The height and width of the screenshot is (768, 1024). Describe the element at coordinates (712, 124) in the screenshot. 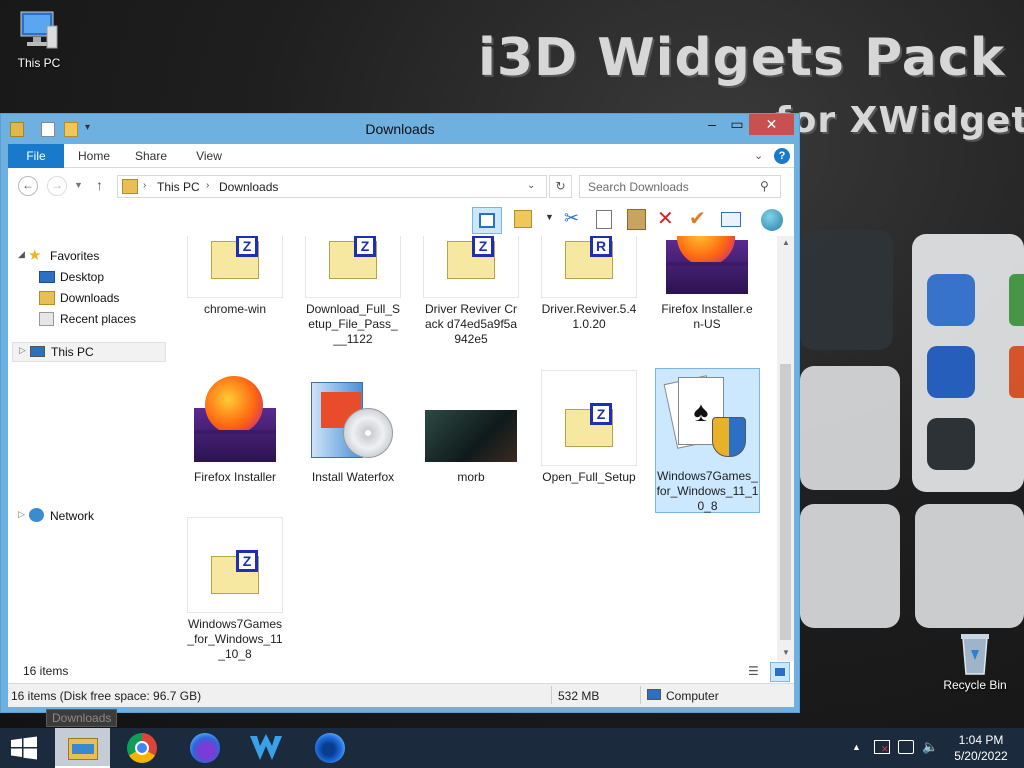

I see `minimize-button: –` at that location.